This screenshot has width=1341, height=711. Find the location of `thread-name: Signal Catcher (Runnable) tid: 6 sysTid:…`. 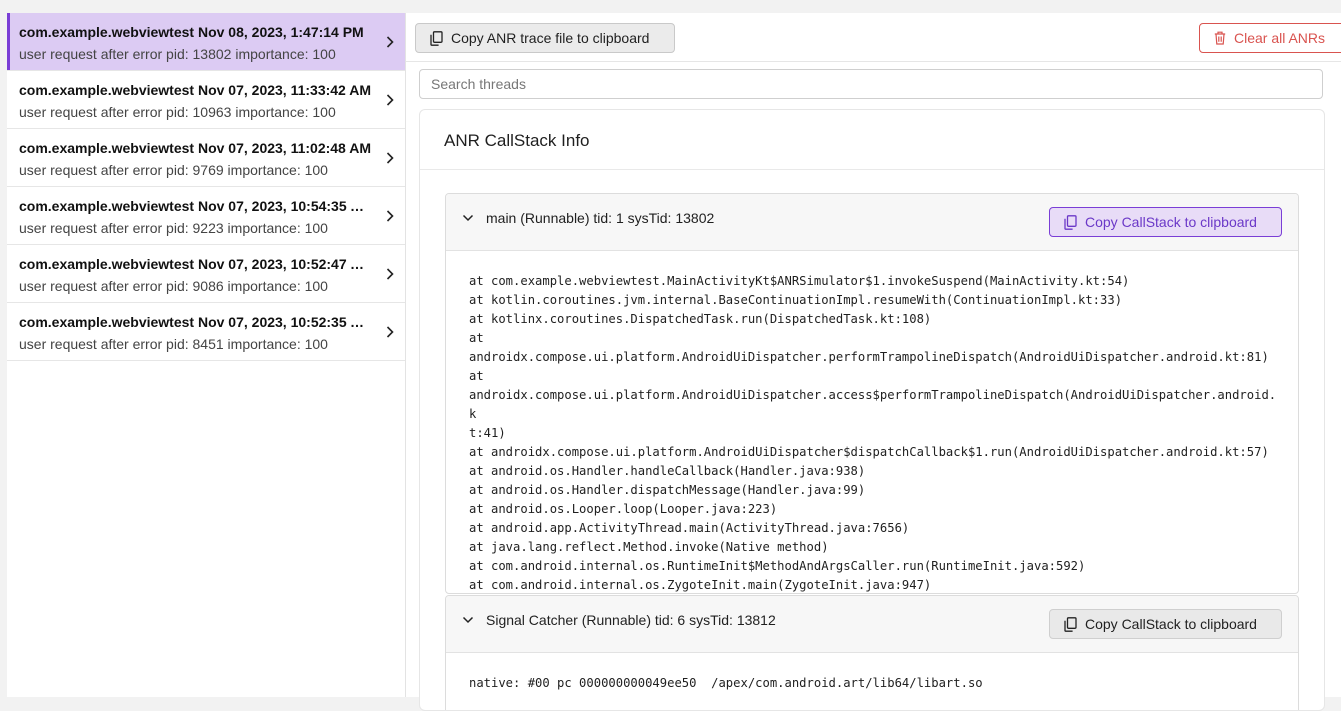

thread-name: Signal Catcher (Runnable) tid: 6 sysTid:… is located at coordinates (631, 620).